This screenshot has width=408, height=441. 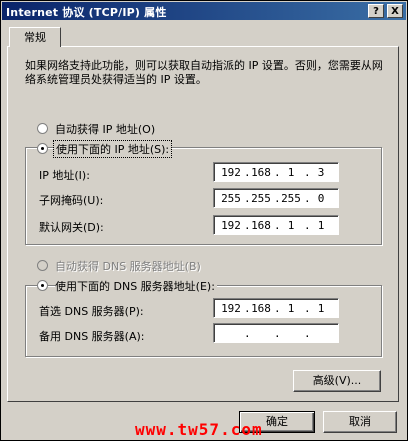 I want to click on title-bar: Internet 协议 (TCP/IP) 属性 ? X, so click(x=204, y=11).